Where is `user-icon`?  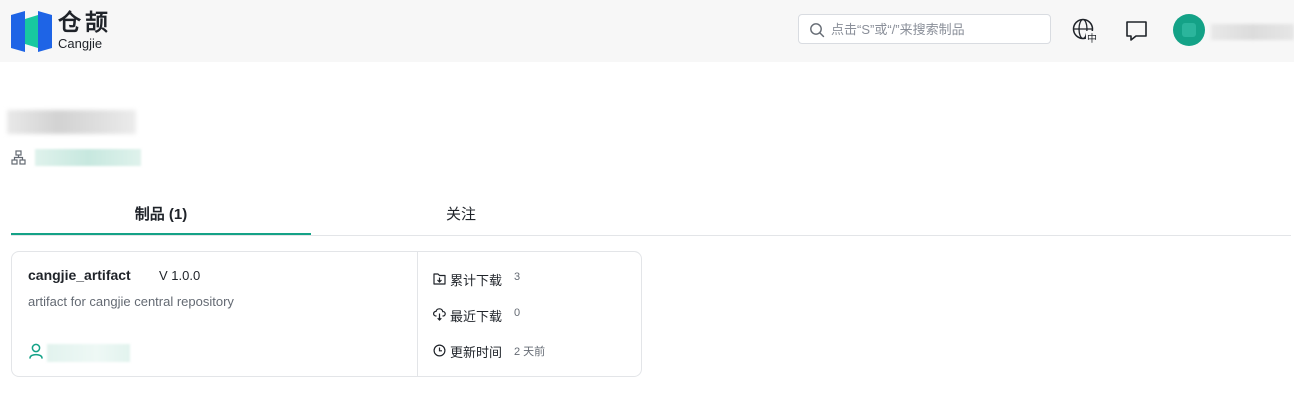
user-icon is located at coordinates (36, 351).